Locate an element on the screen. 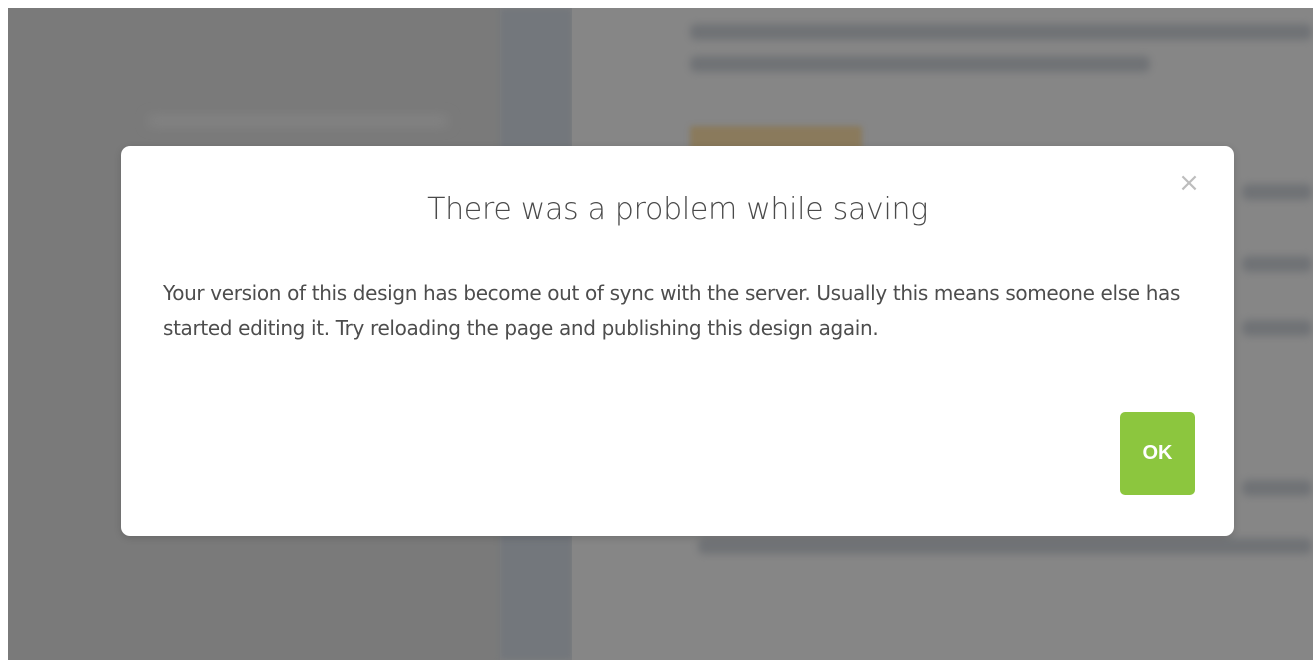 The image size is (1313, 660). close-icon: × is located at coordinates (1189, 183).